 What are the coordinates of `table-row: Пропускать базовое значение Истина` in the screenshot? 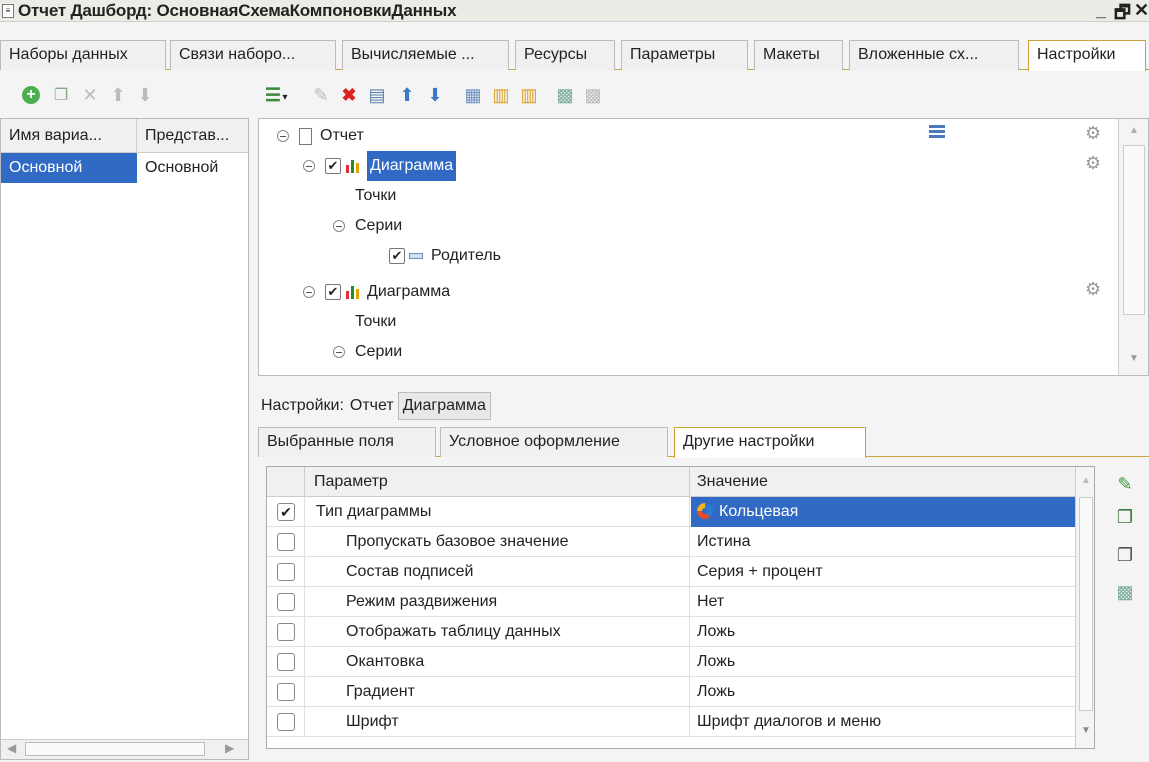 It's located at (671, 542).